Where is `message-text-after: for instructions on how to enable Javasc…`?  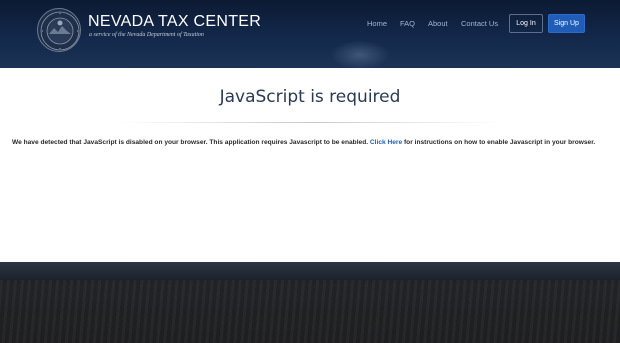 message-text-after: for instructions on how to enable Javasc… is located at coordinates (499, 142).